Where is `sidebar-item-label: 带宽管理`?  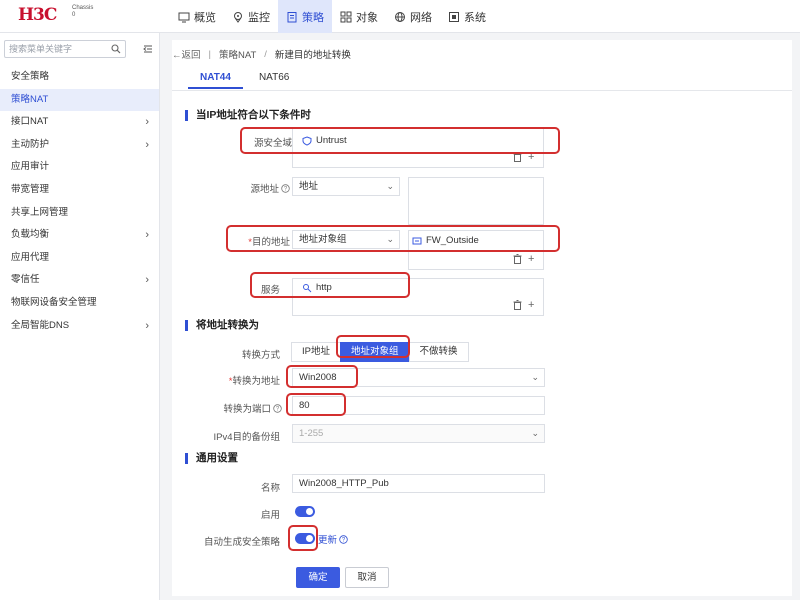 sidebar-item-label: 带宽管理 is located at coordinates (30, 189).